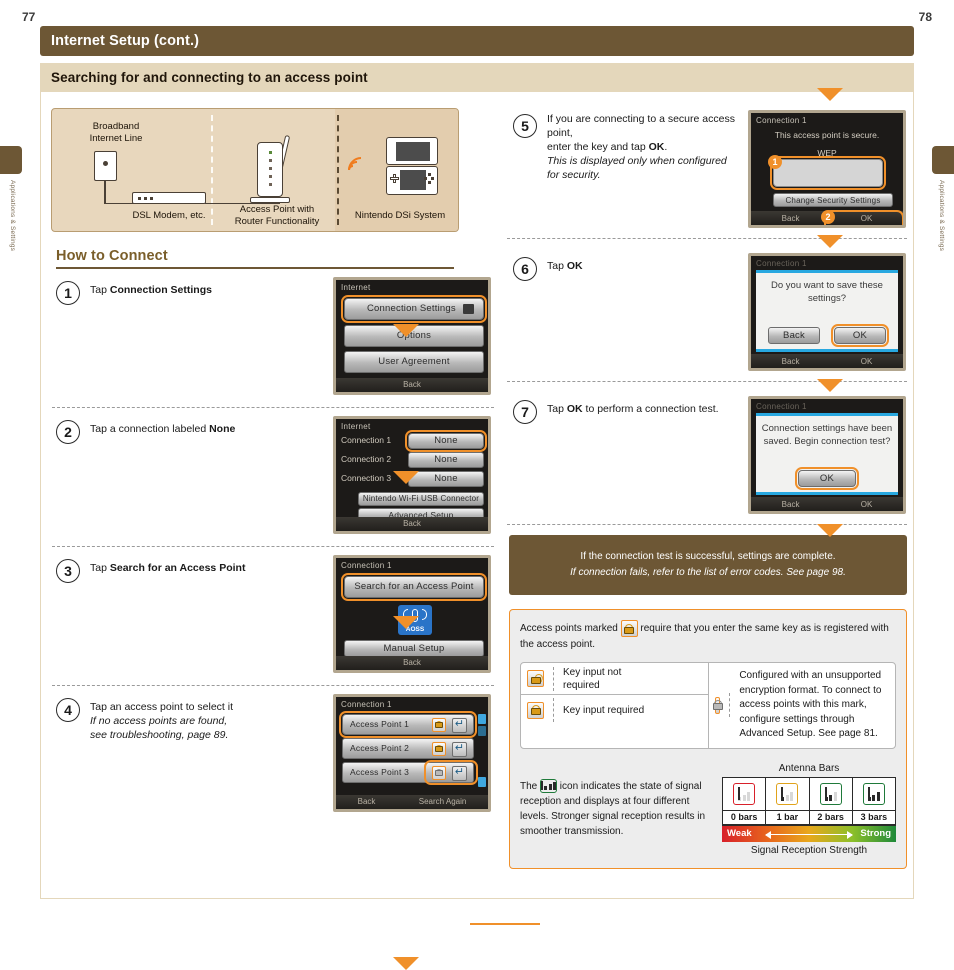 This screenshot has width=954, height=970. Describe the element at coordinates (421, 498) in the screenshot. I see `wifi-usb-connector-button: Nintendo Wi-Fi USB Connector` at that location.